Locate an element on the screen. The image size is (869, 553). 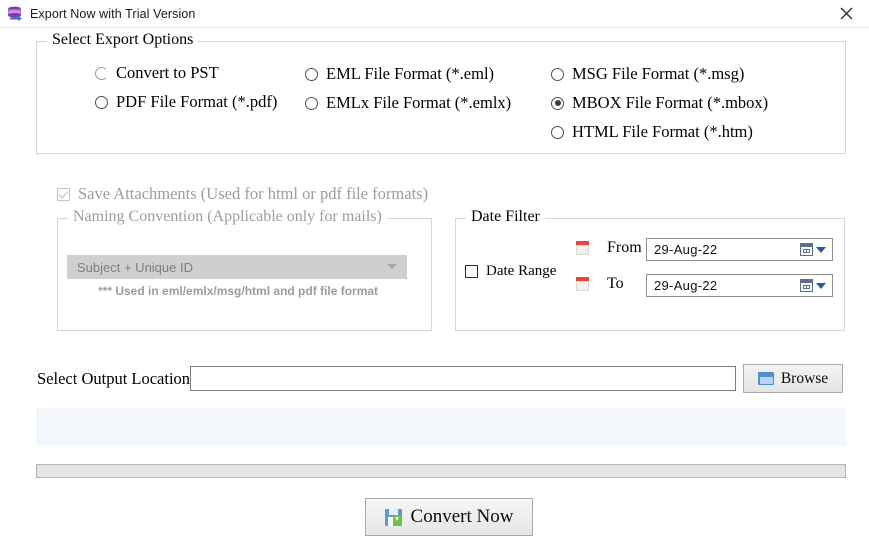
radio-label: PDF File Format (*.pdf) is located at coordinates (197, 101).